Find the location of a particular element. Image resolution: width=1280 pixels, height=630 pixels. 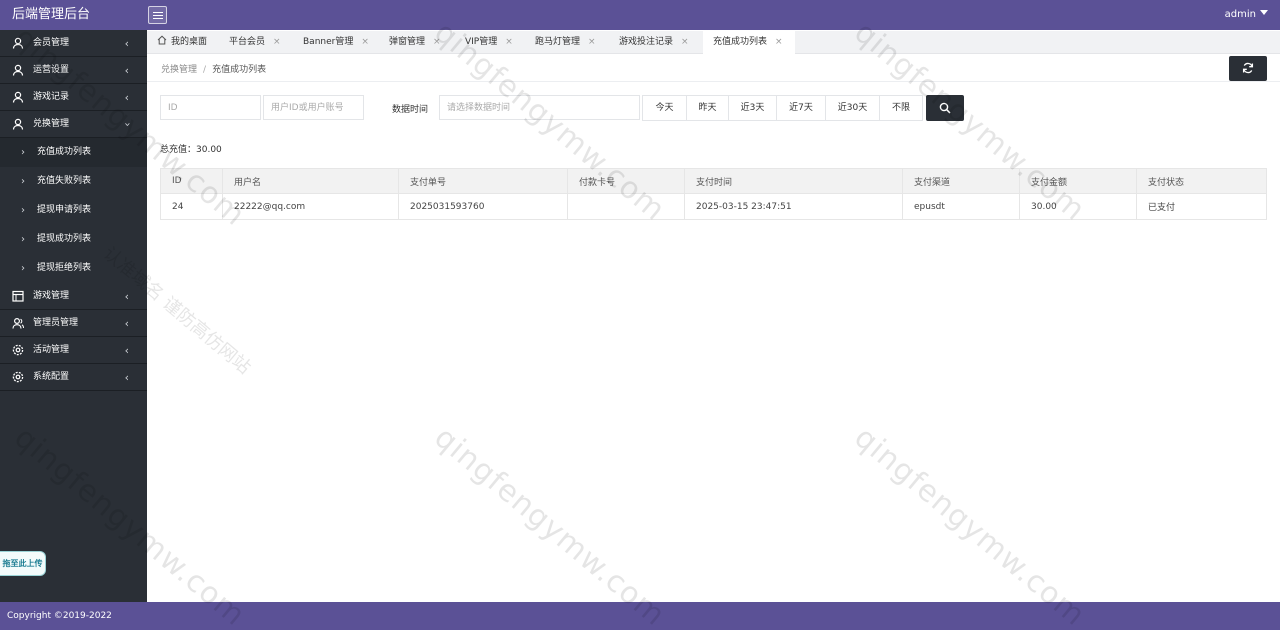

cell-status: 已支付 is located at coordinates (1201, 206).